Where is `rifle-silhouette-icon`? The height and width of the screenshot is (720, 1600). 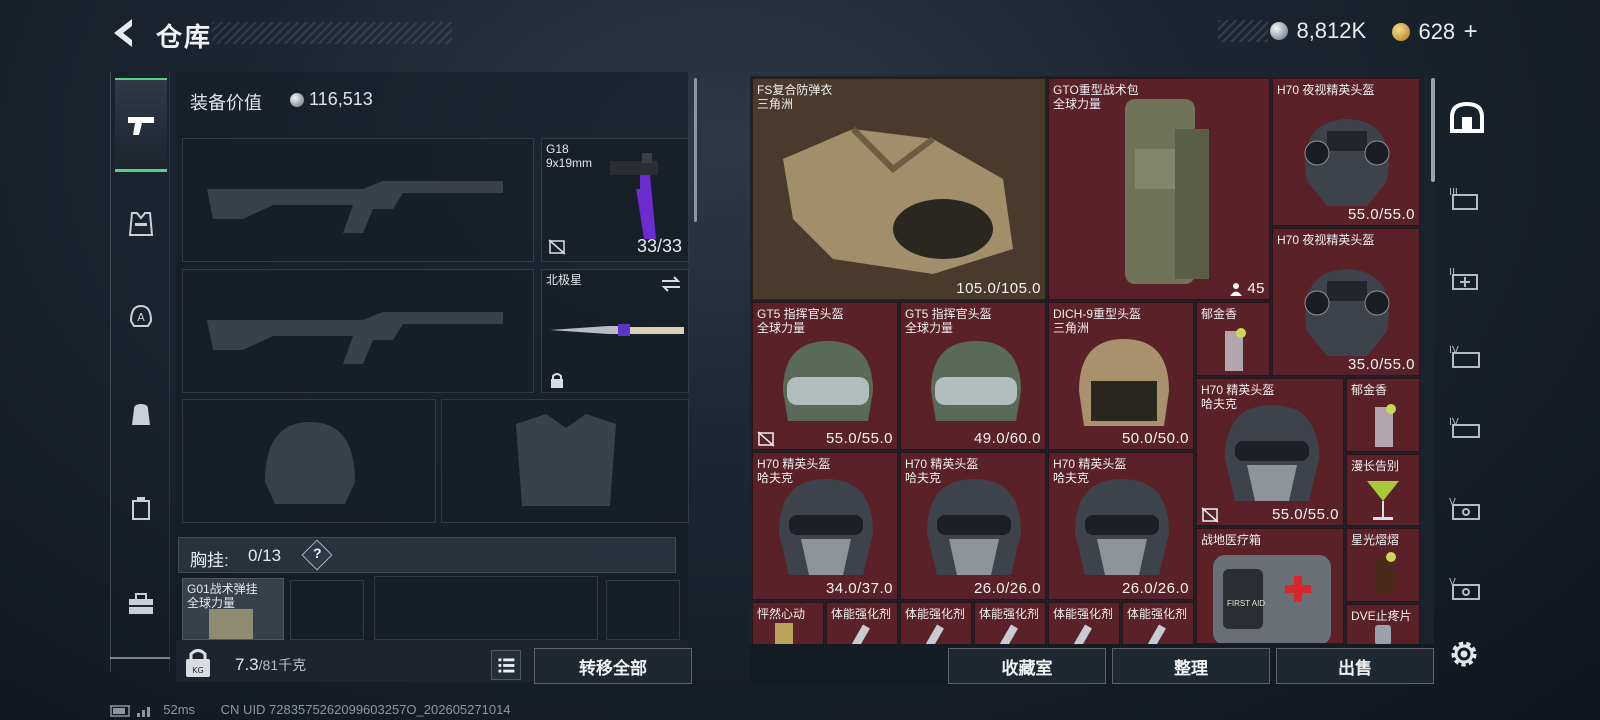 rifle-silhouette-icon is located at coordinates (355, 338).